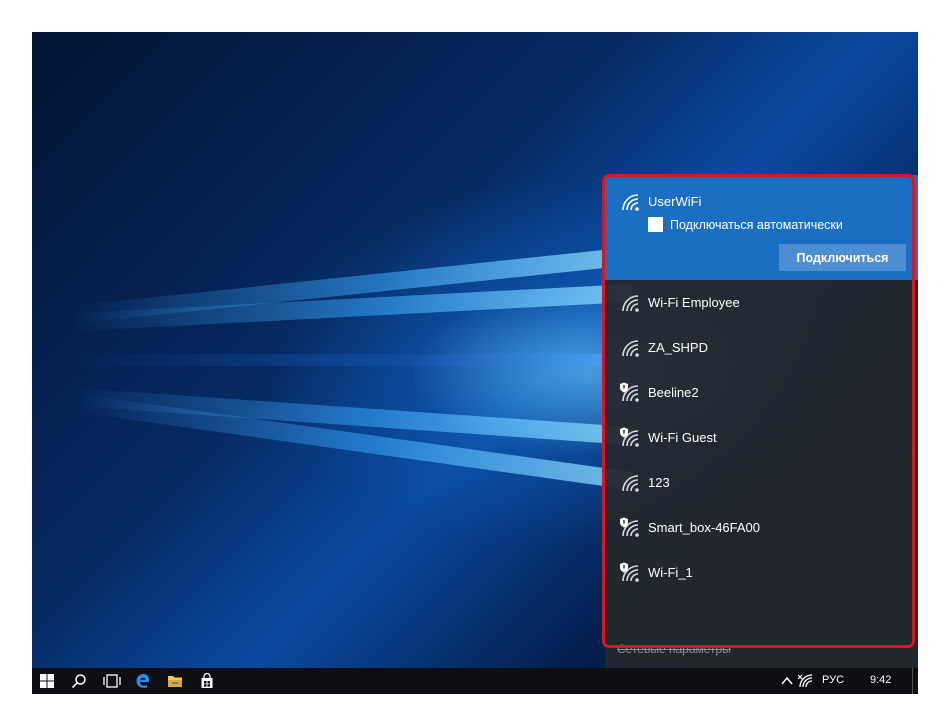 The width and height of the screenshot is (950, 726). What do you see at coordinates (761, 347) in the screenshot?
I see `network-list-item: ZA_SHPD` at bounding box center [761, 347].